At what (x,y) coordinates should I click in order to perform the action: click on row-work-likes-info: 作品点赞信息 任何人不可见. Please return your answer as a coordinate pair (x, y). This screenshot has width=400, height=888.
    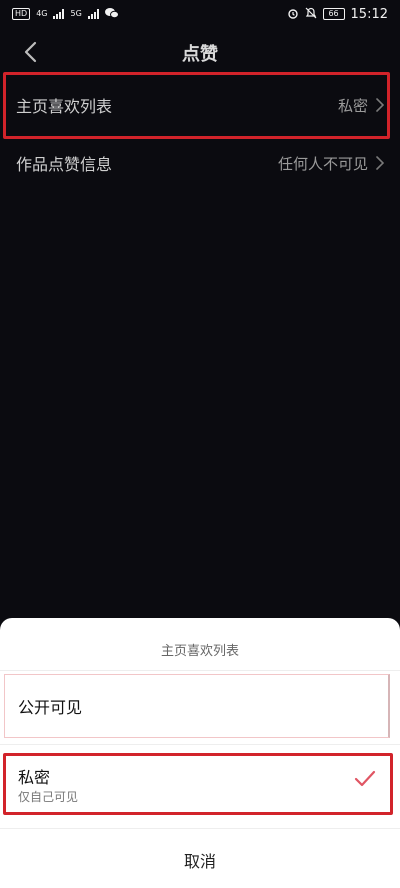
    Looking at the image, I should click on (200, 163).